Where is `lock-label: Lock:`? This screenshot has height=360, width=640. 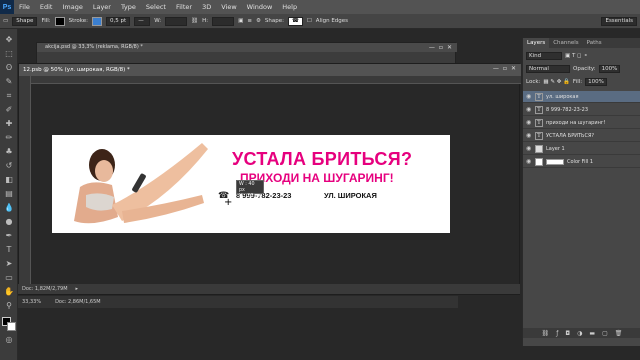 lock-label: Lock: is located at coordinates (533, 82).